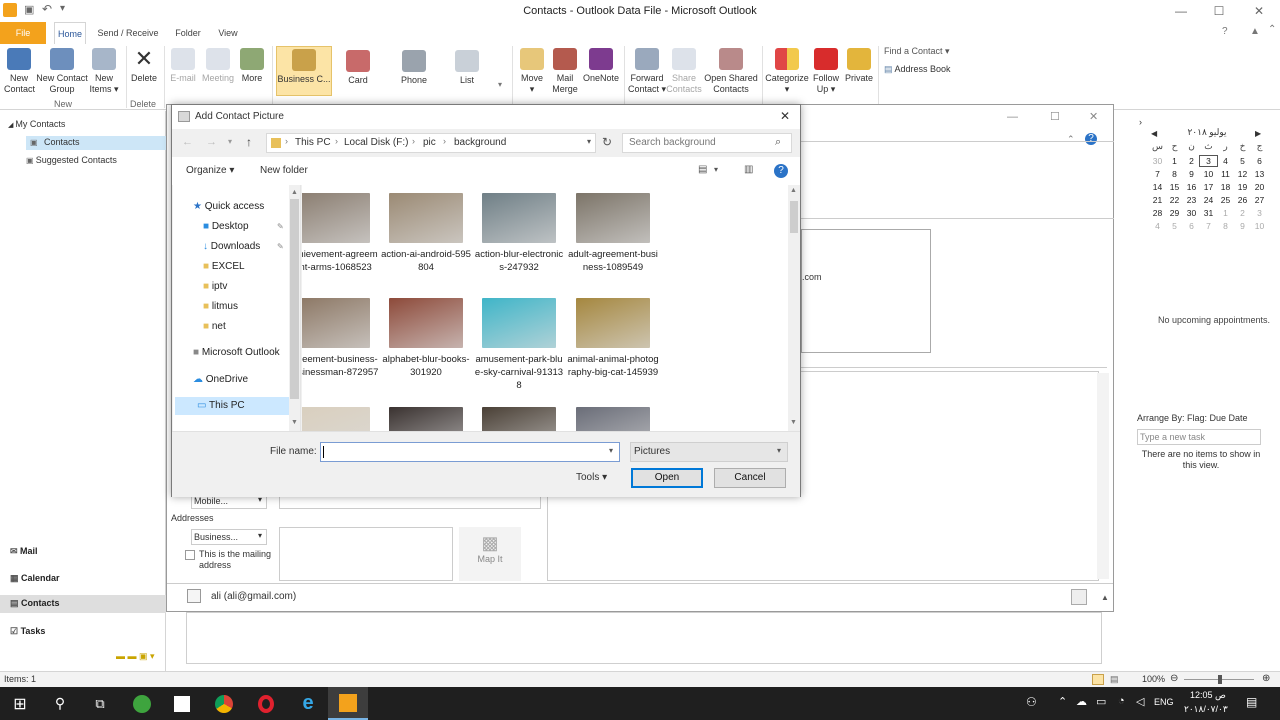  I want to click on file-name-input: ▾, so click(470, 452).